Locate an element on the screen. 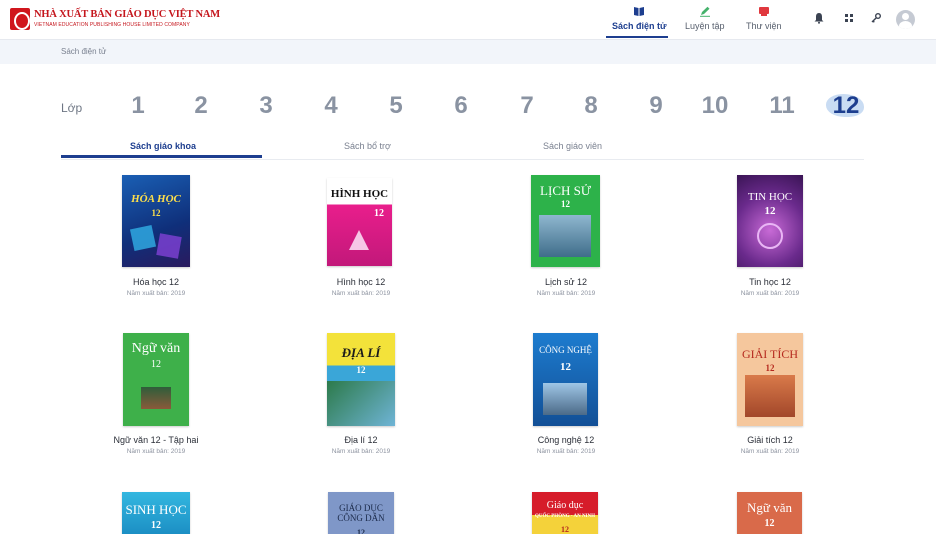  grade-selector: Lớp 1 2 3 4 5 6 7 8 9 10 11 12 is located at coordinates (468, 107).